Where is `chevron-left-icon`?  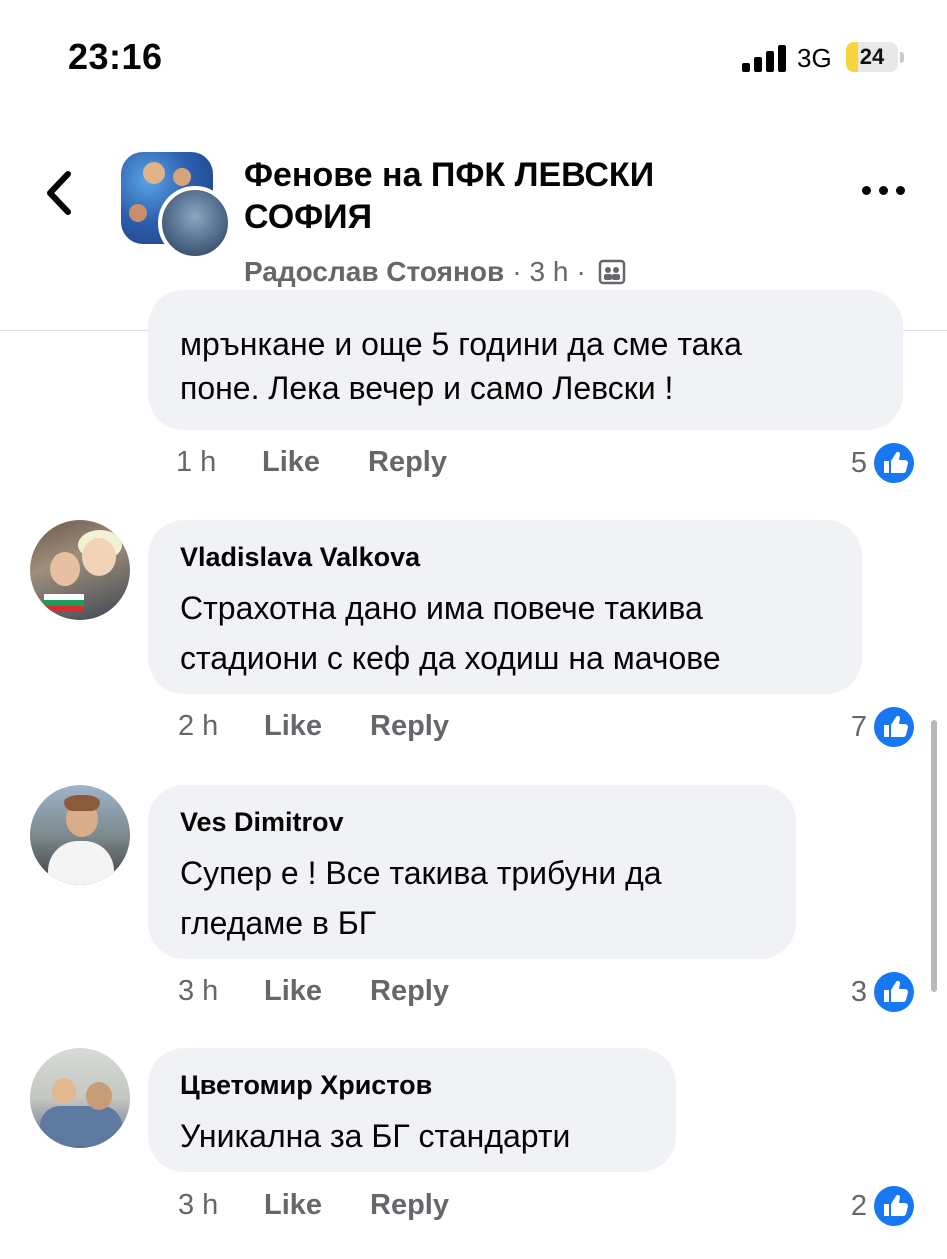
chevron-left-icon is located at coordinates (59, 193).